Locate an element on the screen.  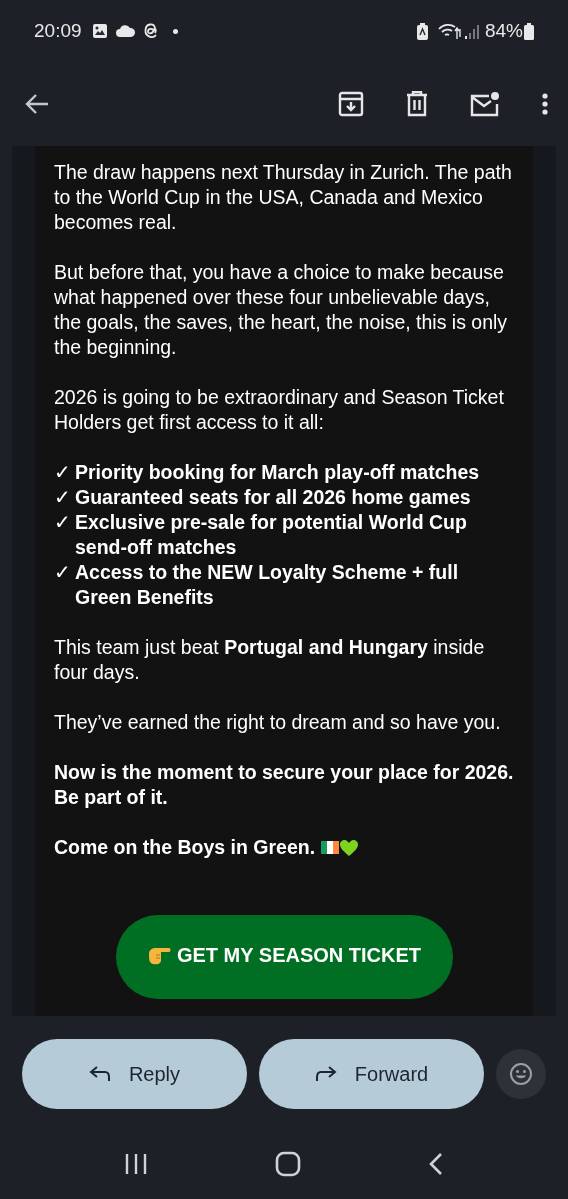
forward-button: Forward is located at coordinates (371, 1074).